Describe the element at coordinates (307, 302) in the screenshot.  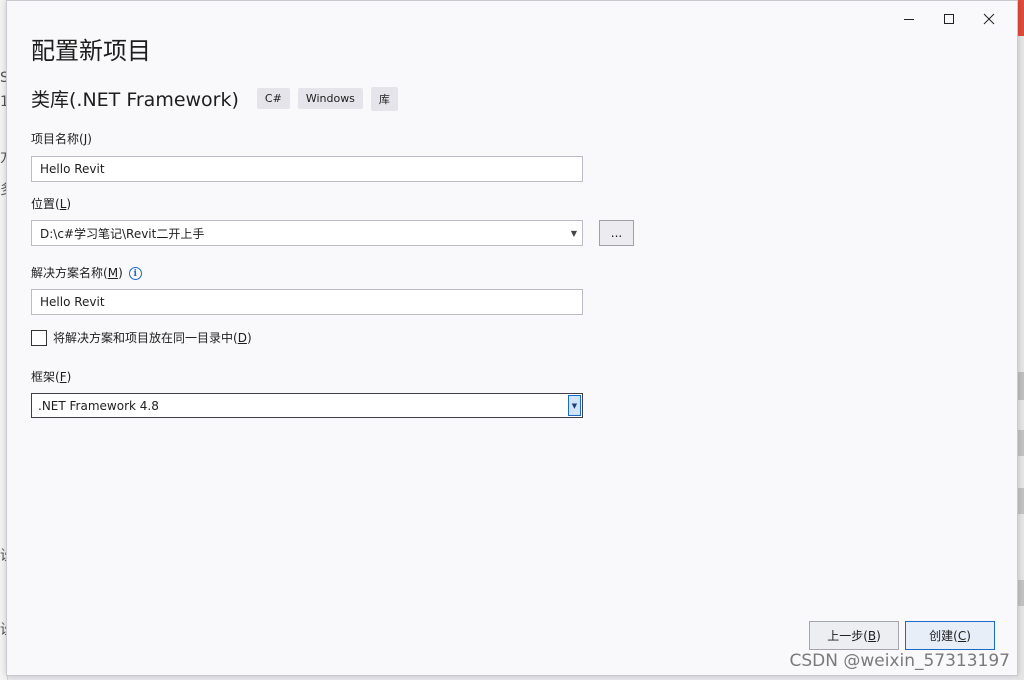
I see `solution-name-input` at that location.